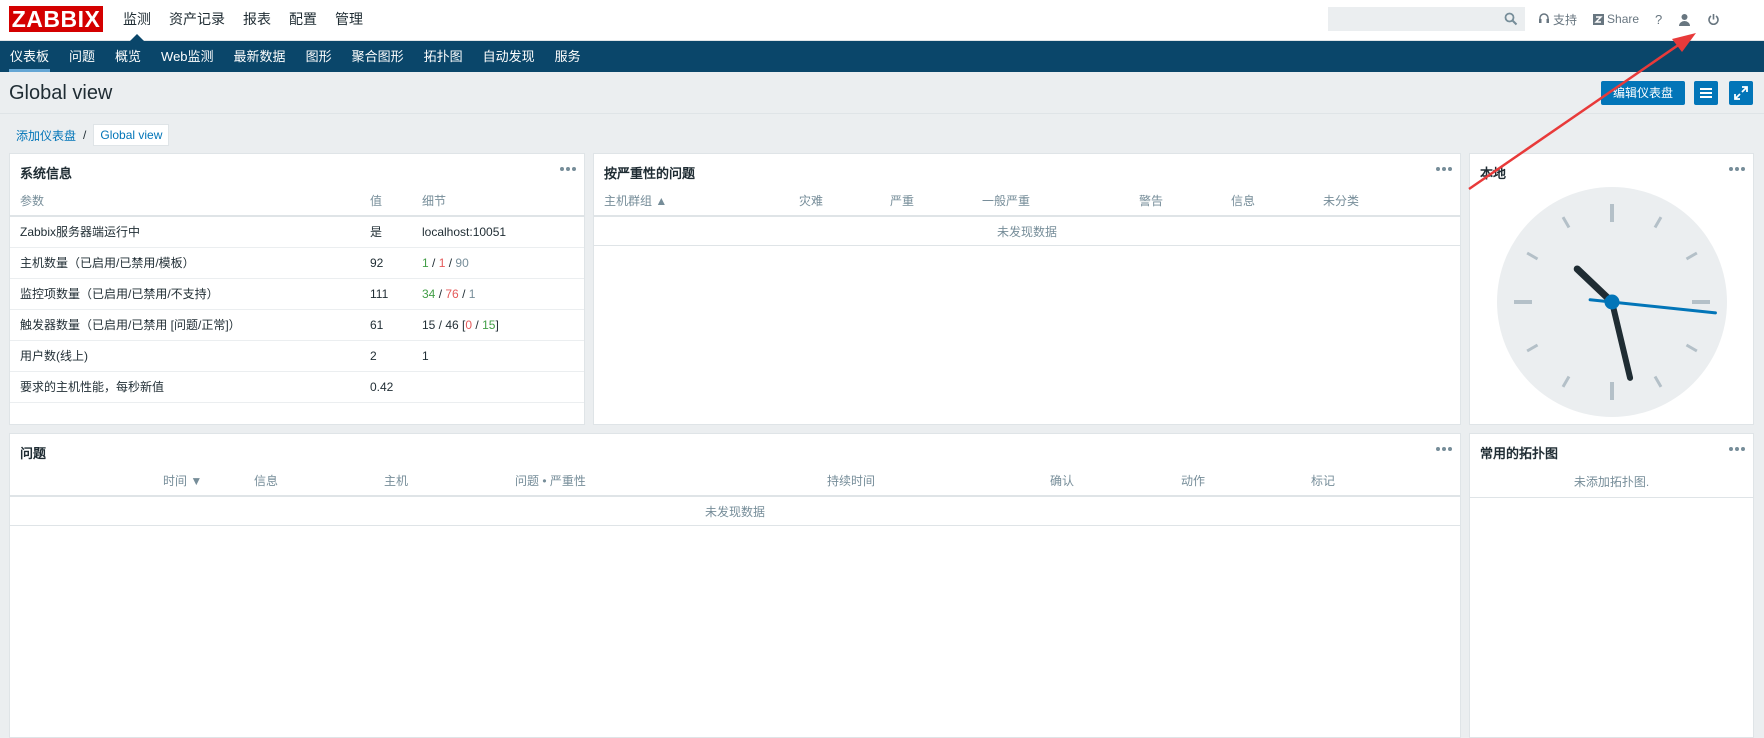 This screenshot has height=738, width=1764. I want to click on top-header: ZABBIX 监测 资产记录 报表 配置 管理 支持 Share ?, so click(882, 20).